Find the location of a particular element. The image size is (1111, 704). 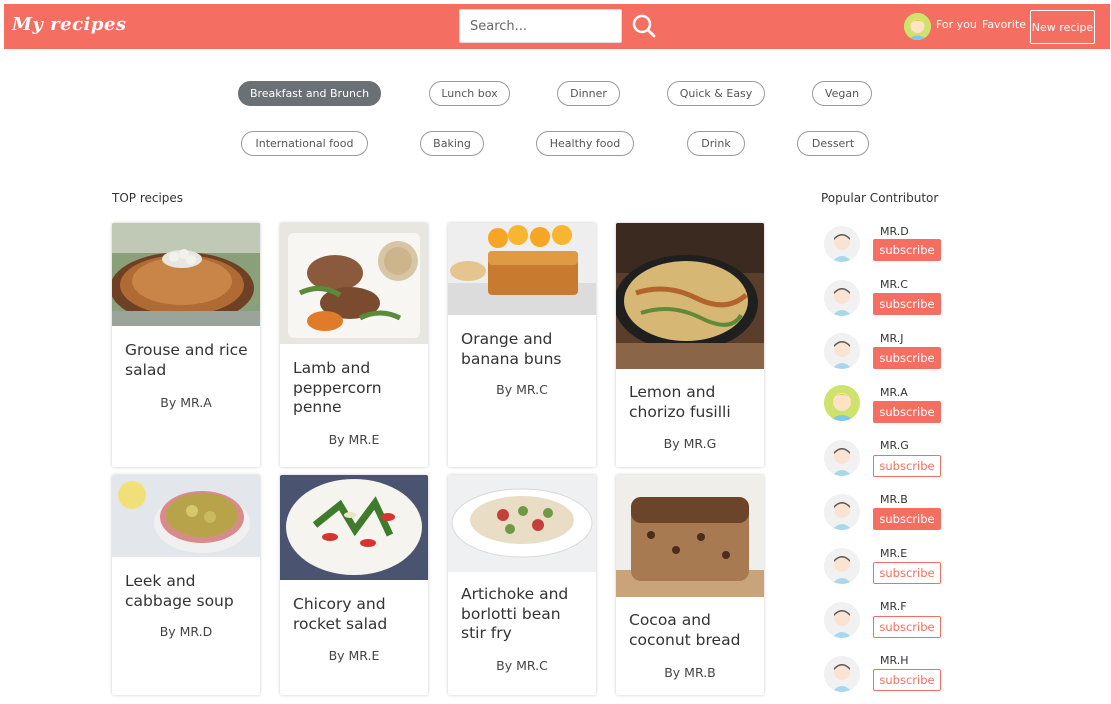

category-lunch-box: Lunch box is located at coordinates (469, 93).